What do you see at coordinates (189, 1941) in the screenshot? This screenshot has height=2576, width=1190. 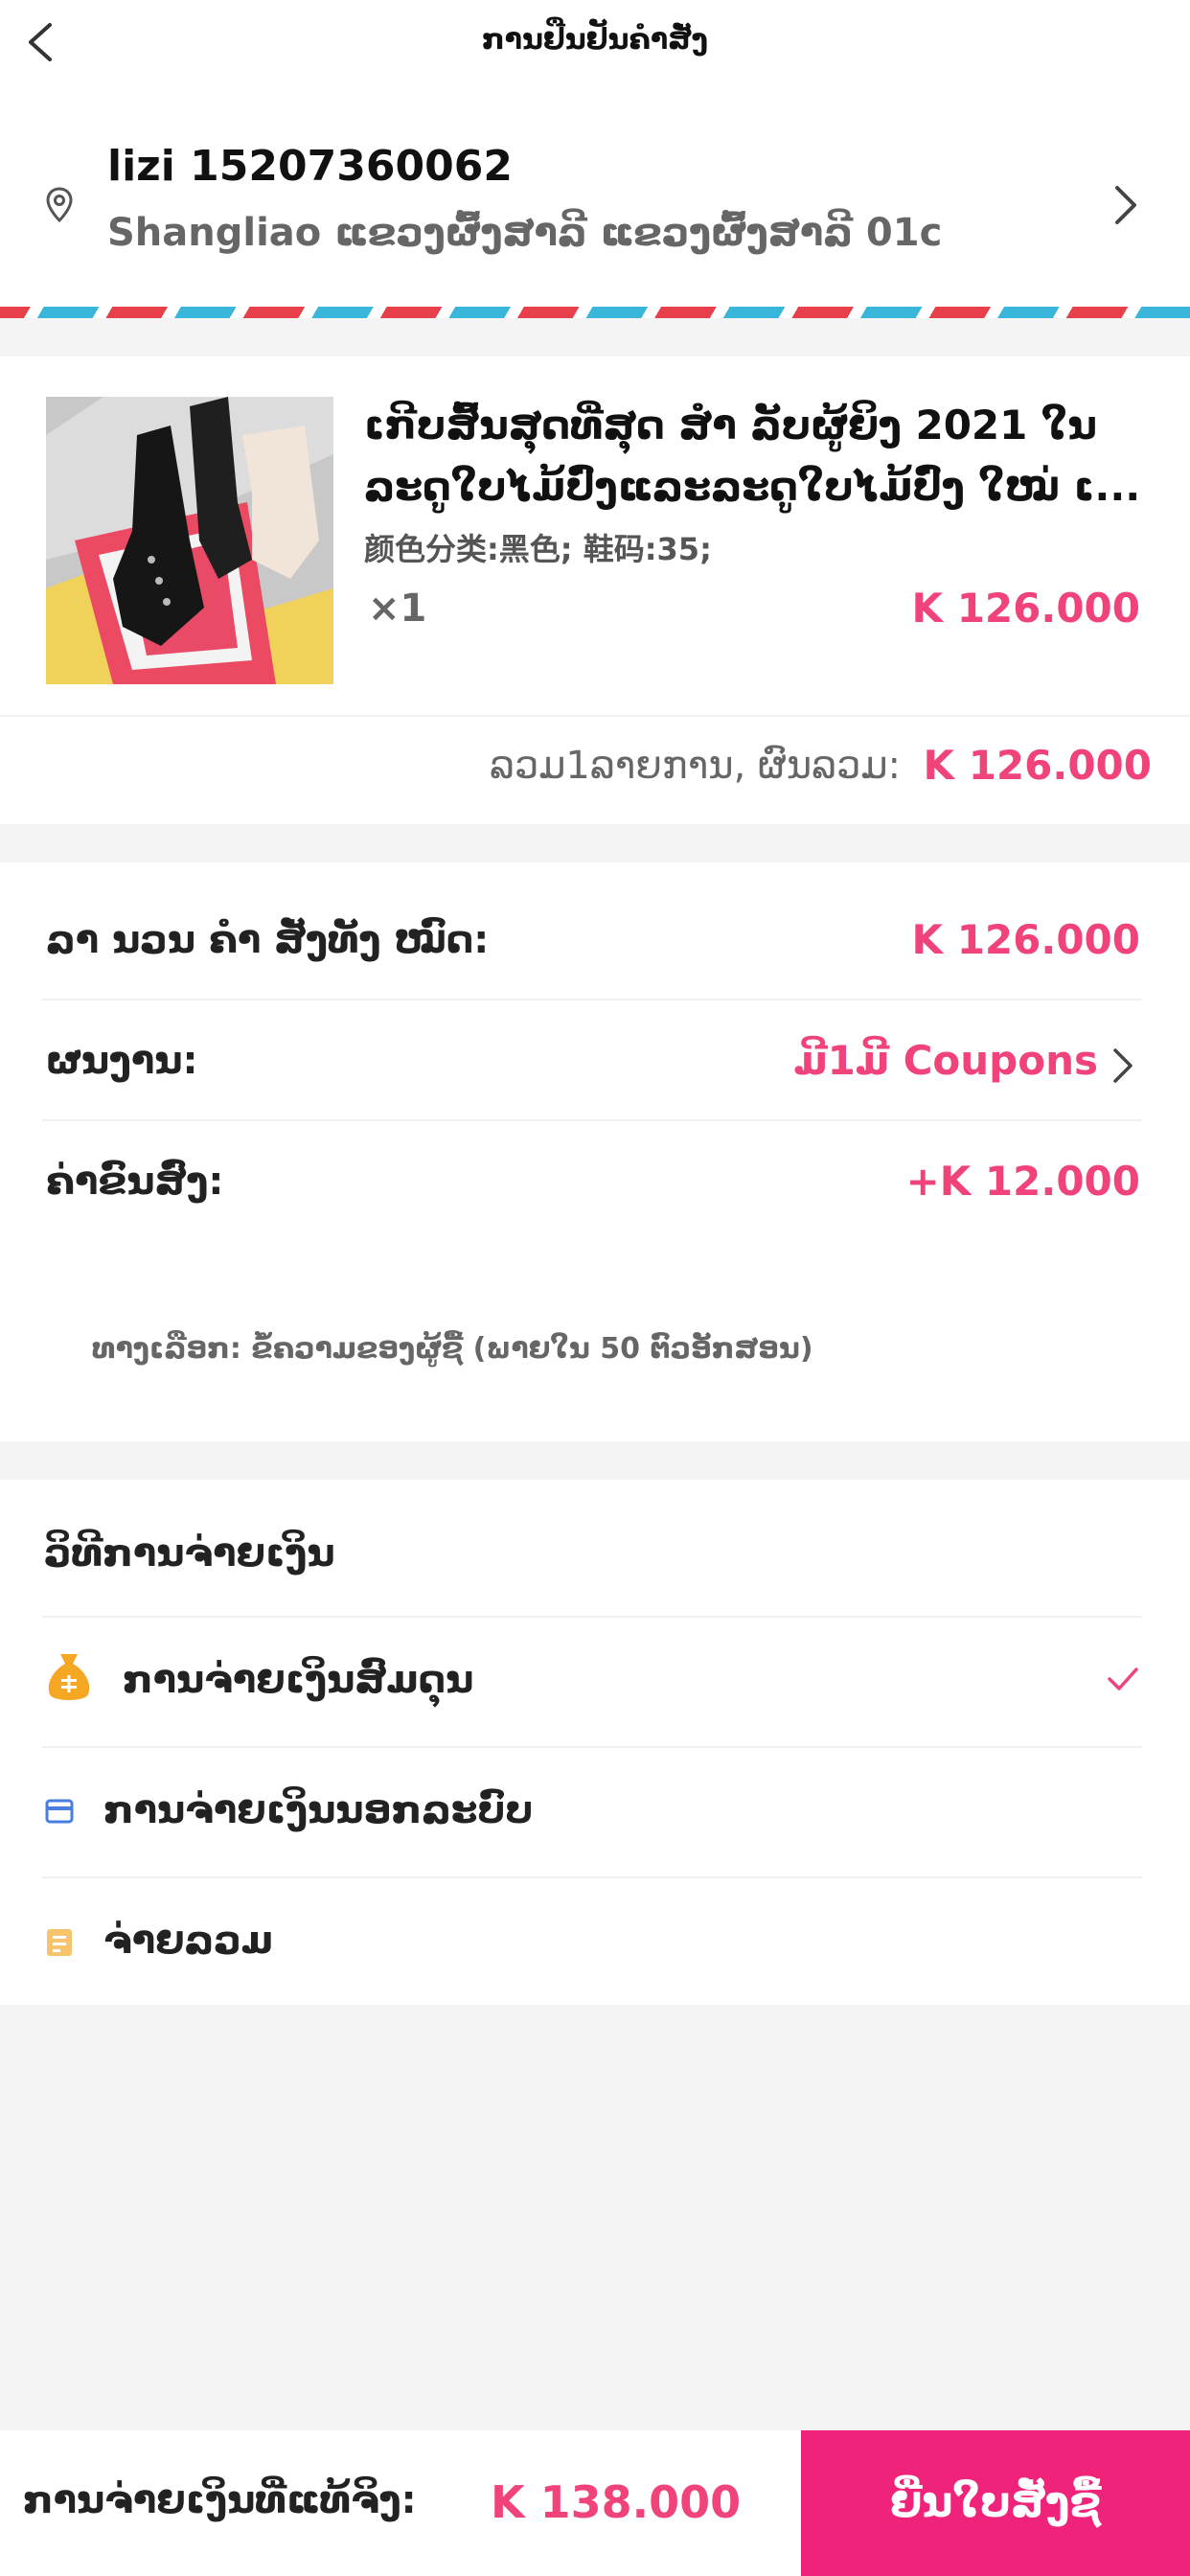 I see `payment-option-label: ຈ່າຍລວມ` at bounding box center [189, 1941].